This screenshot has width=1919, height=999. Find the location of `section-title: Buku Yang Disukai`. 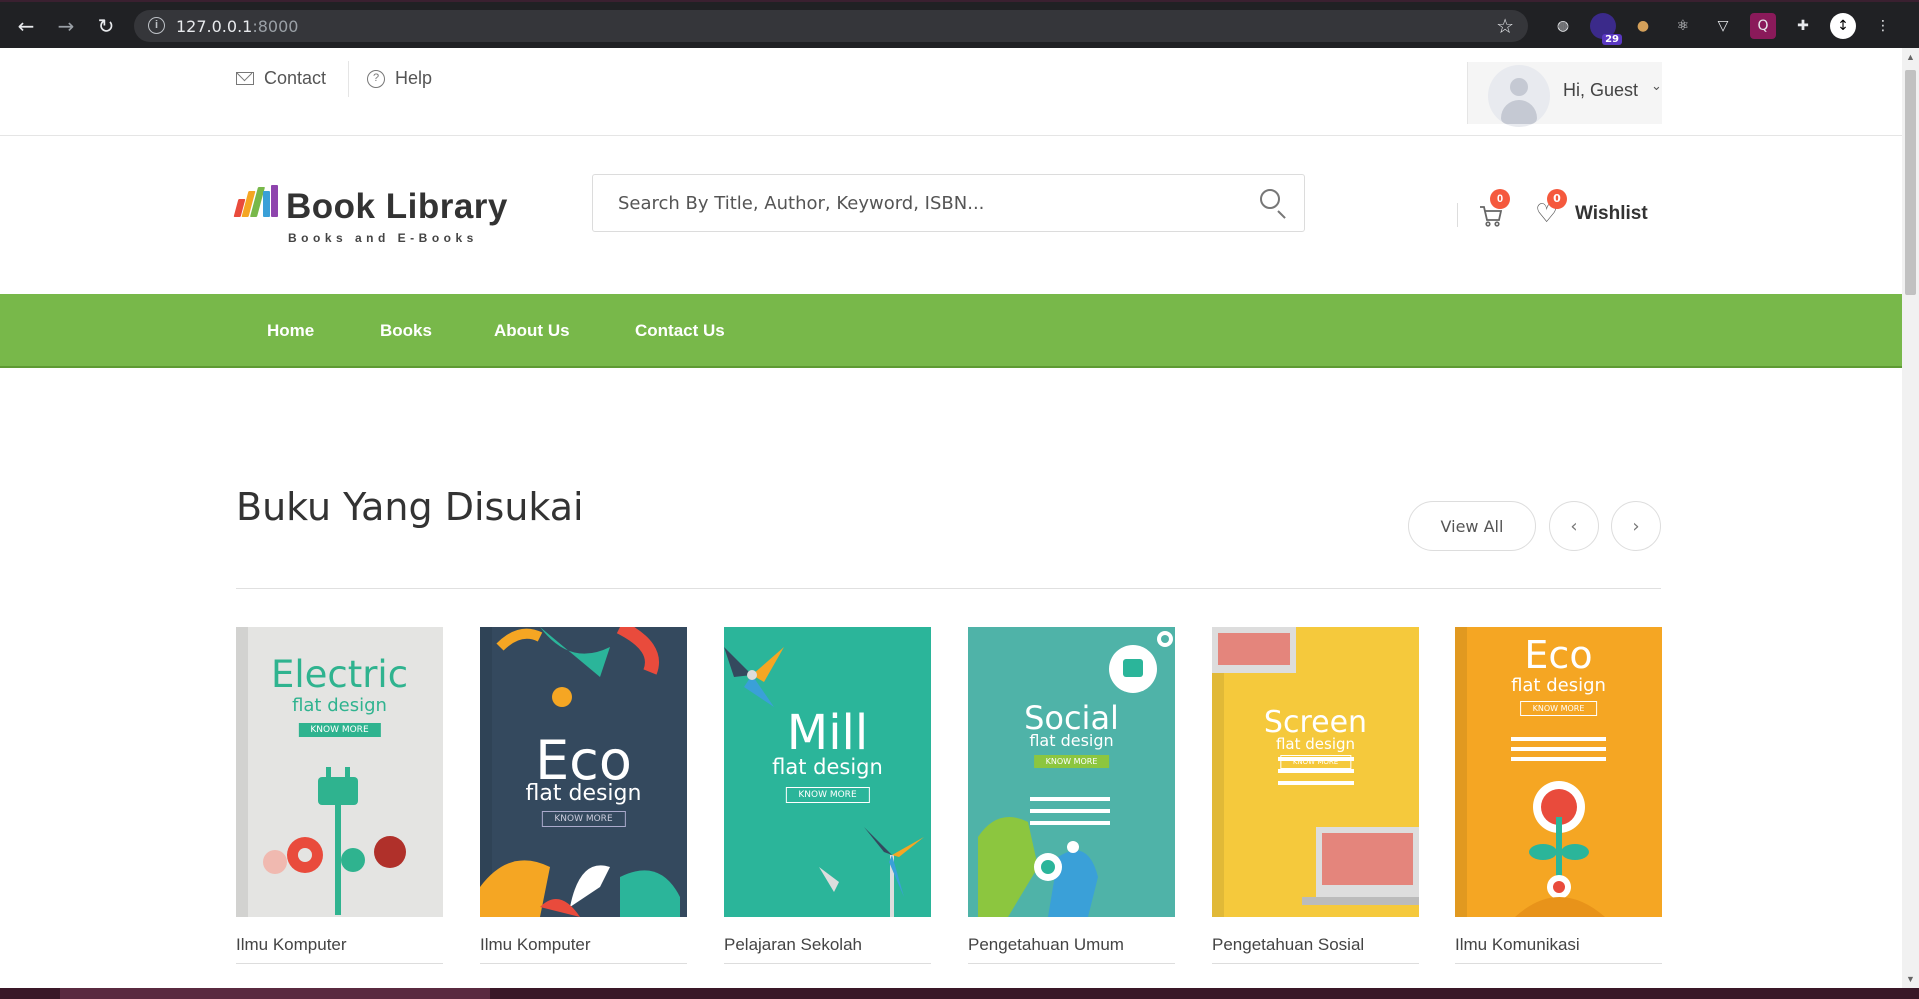

section-title: Buku Yang Disukai is located at coordinates (410, 507).